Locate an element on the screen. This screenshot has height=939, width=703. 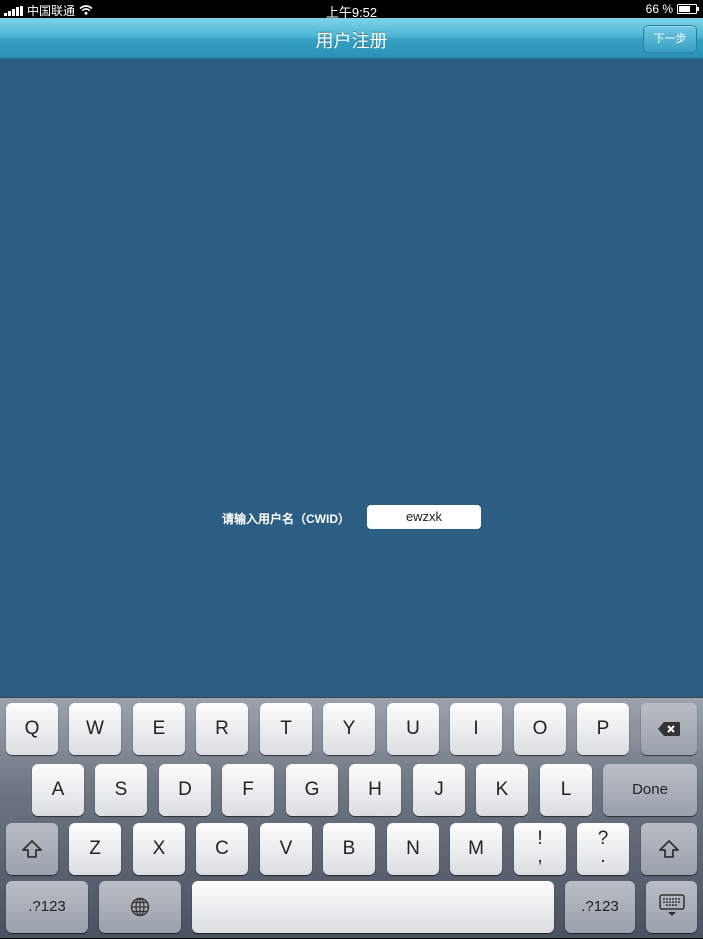
battery-percent: 66 % is located at coordinates (659, 9).